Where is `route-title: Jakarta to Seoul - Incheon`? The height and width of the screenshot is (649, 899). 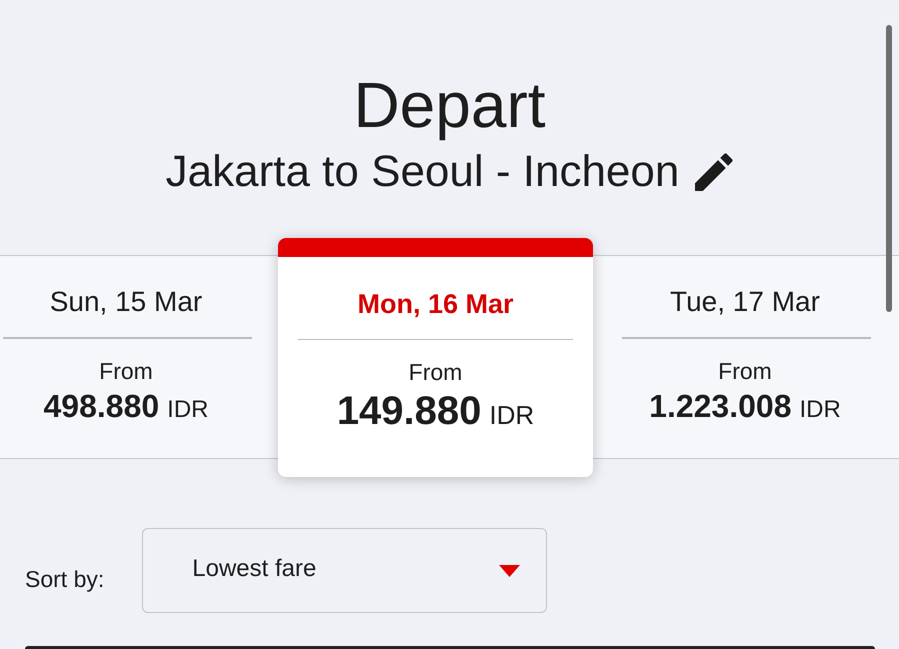
route-title: Jakarta to Seoul - Incheon is located at coordinates (423, 172).